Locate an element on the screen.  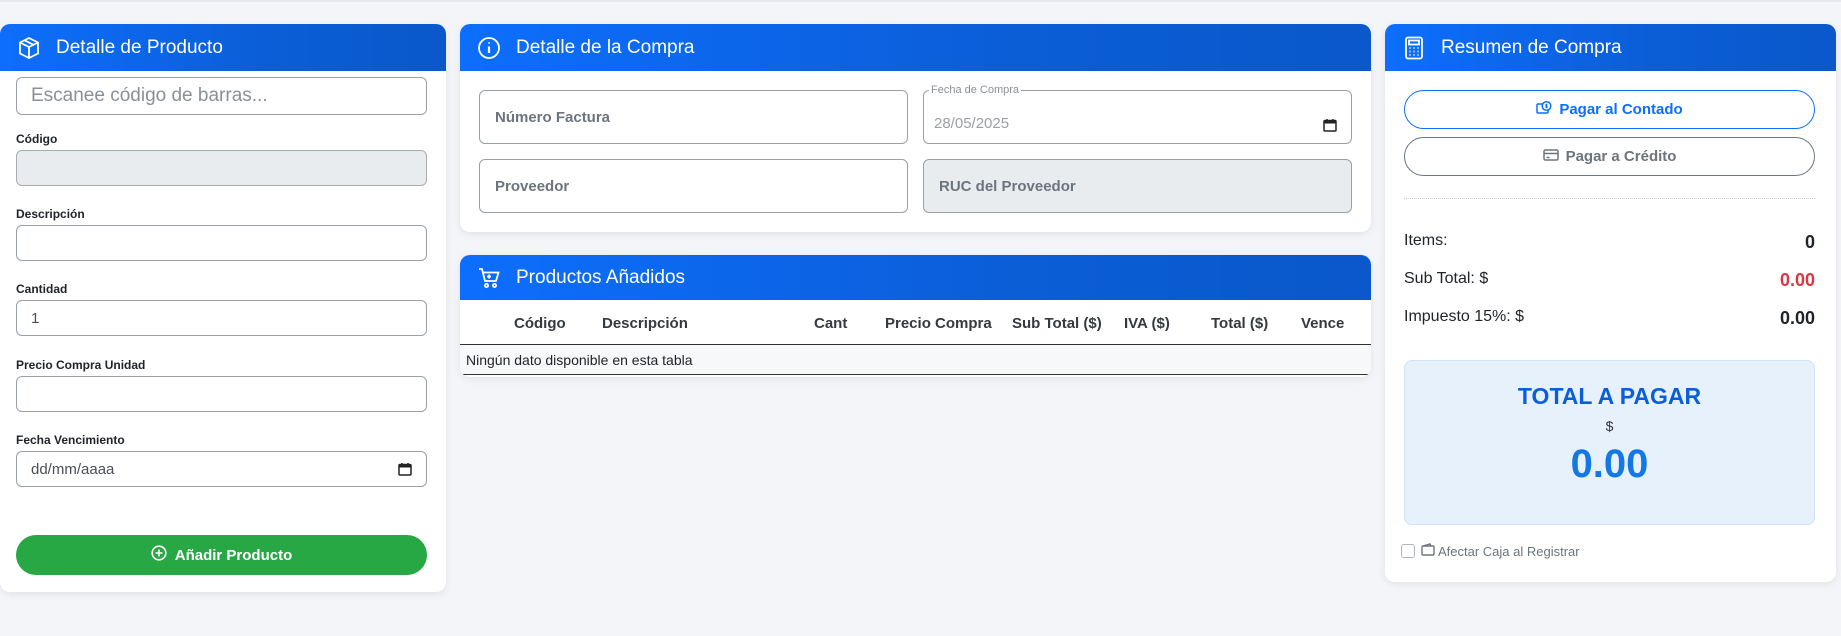
total-box: TOTAL A PAGAR $ 0.00 is located at coordinates (1609, 442).